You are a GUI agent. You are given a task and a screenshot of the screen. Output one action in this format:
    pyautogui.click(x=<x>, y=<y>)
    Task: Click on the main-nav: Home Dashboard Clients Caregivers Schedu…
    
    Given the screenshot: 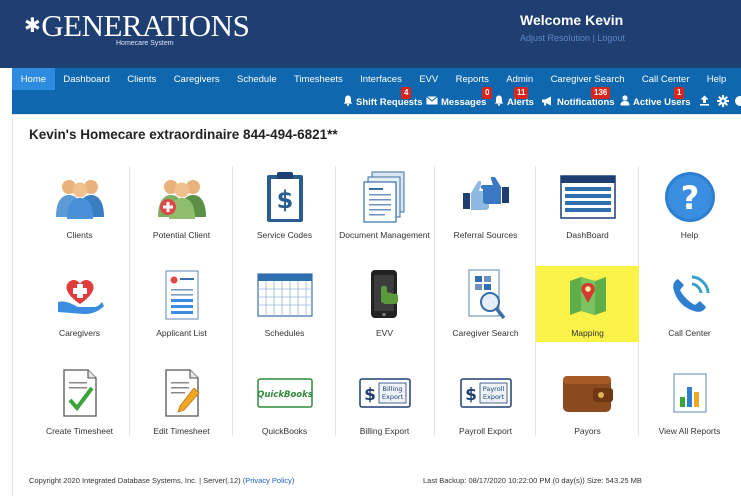 What is the action you would take?
    pyautogui.click(x=376, y=79)
    